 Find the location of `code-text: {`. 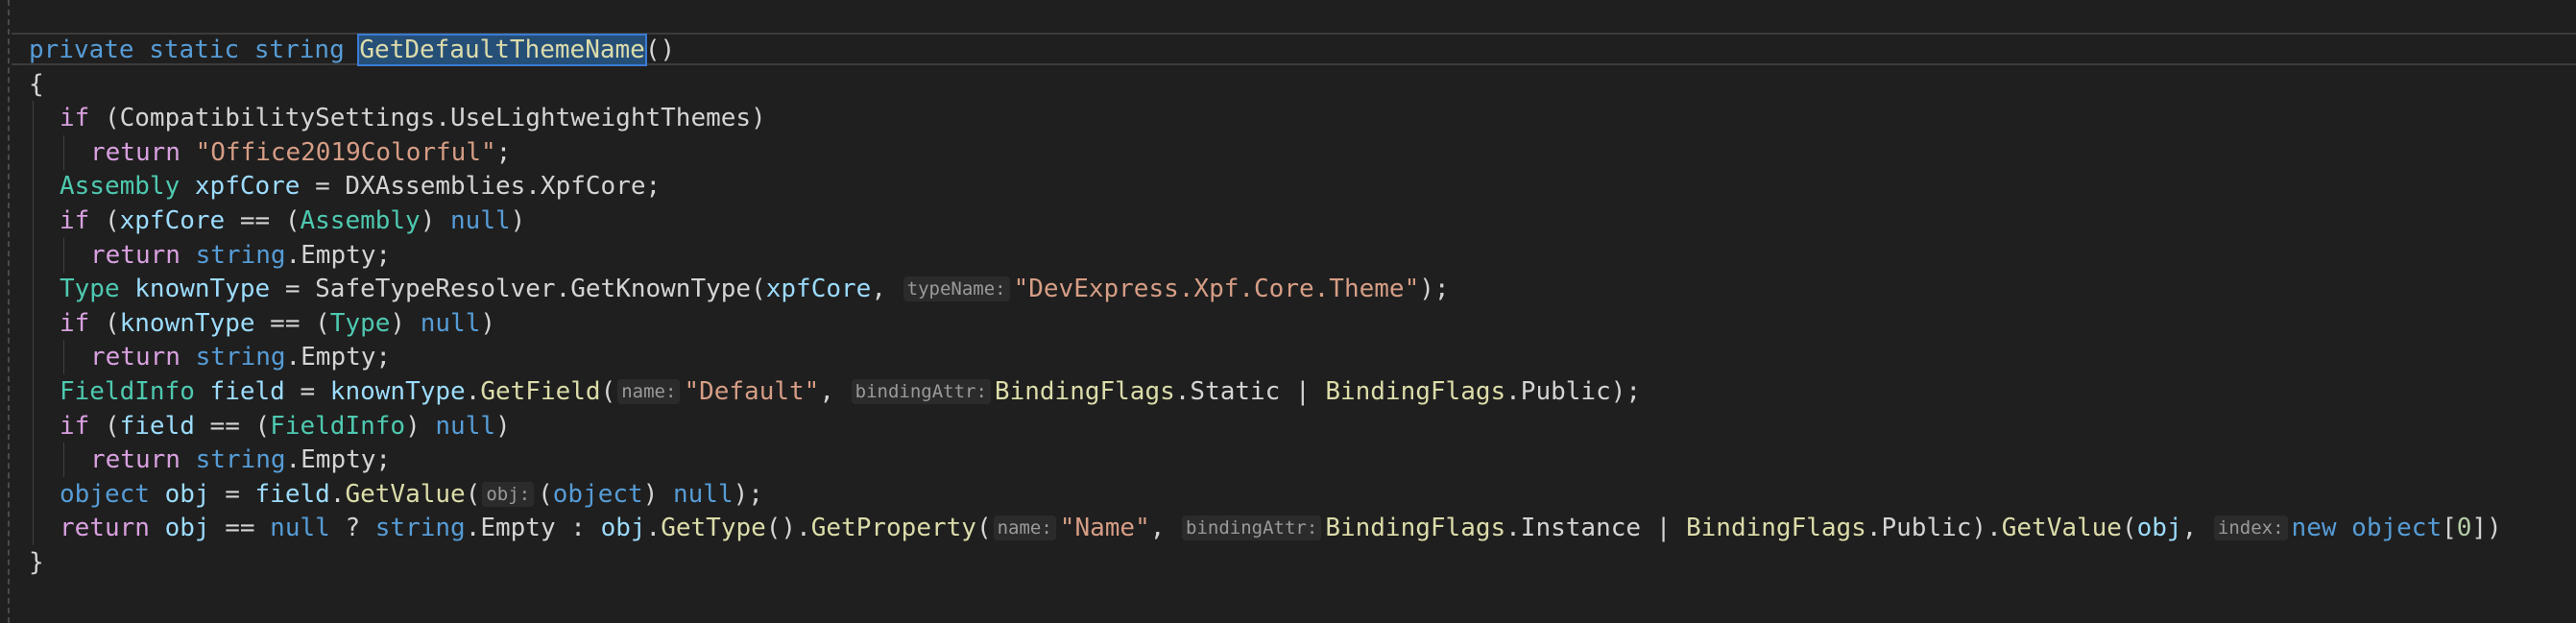

code-text: { is located at coordinates (36, 84).